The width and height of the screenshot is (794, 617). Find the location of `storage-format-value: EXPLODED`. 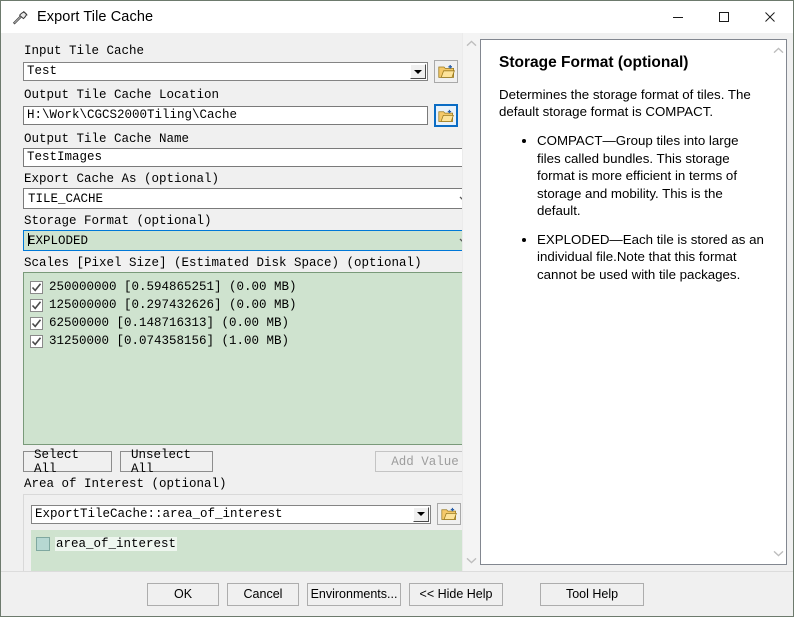

storage-format-value: EXPLODED is located at coordinates (58, 240).